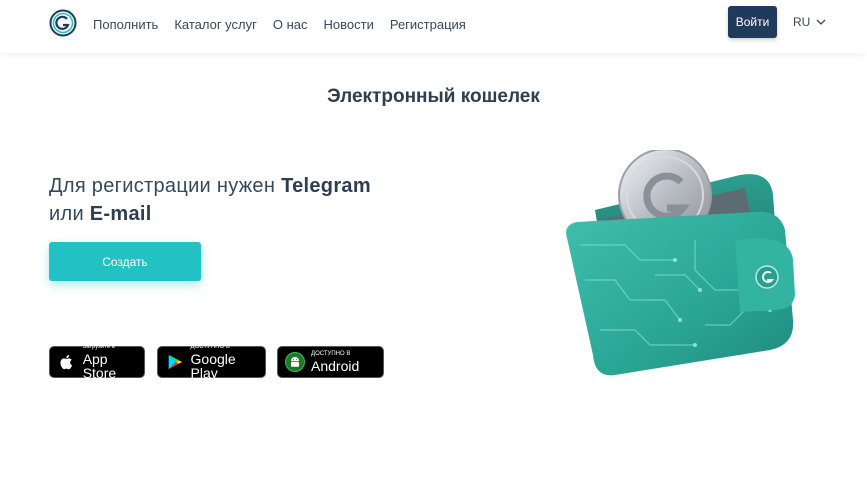 The height and width of the screenshot is (484, 867). I want to click on create-button: Создать, so click(125, 261).